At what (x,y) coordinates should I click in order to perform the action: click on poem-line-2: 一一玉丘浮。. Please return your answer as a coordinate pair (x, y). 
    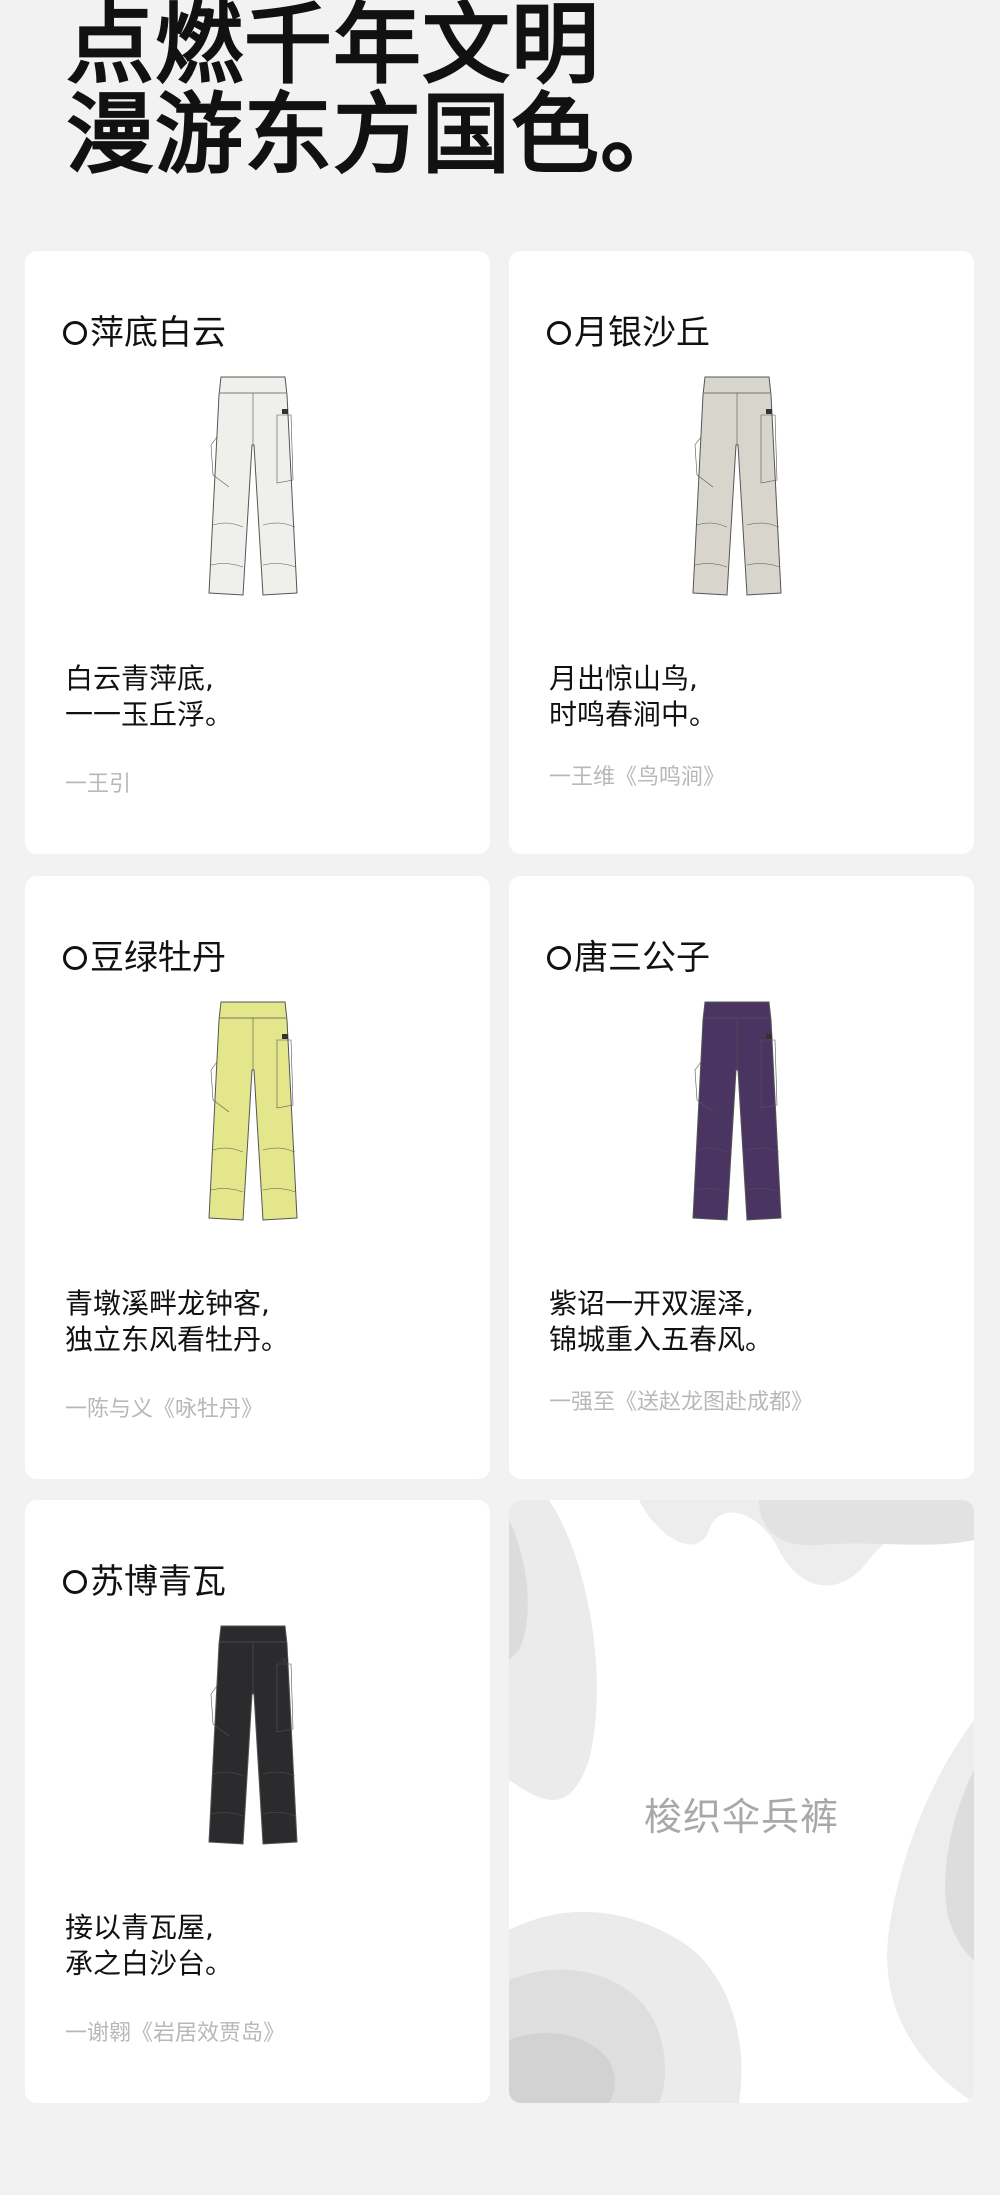
    Looking at the image, I should click on (149, 714).